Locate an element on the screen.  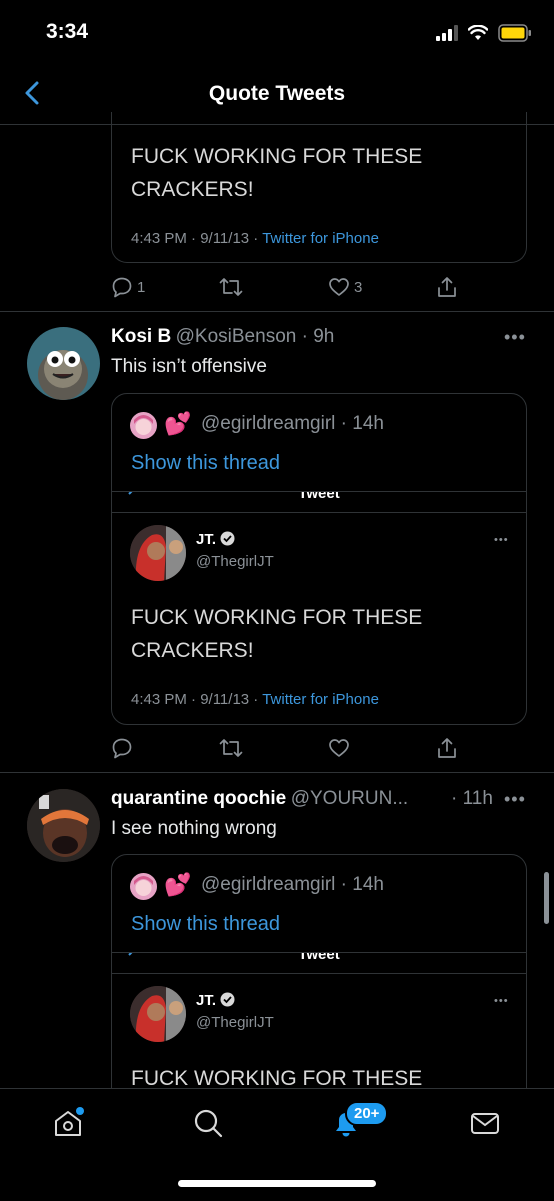
tab-home is located at coordinates (68, 1123).